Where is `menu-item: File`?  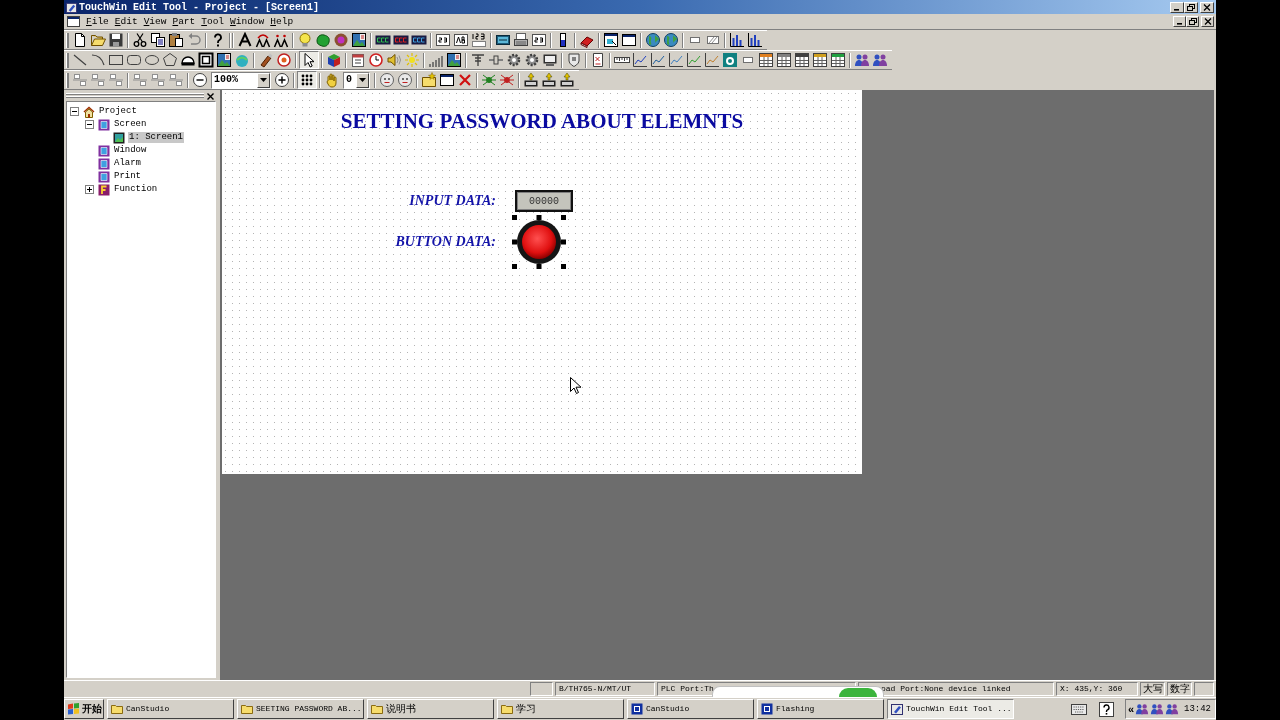 menu-item: File is located at coordinates (97, 21).